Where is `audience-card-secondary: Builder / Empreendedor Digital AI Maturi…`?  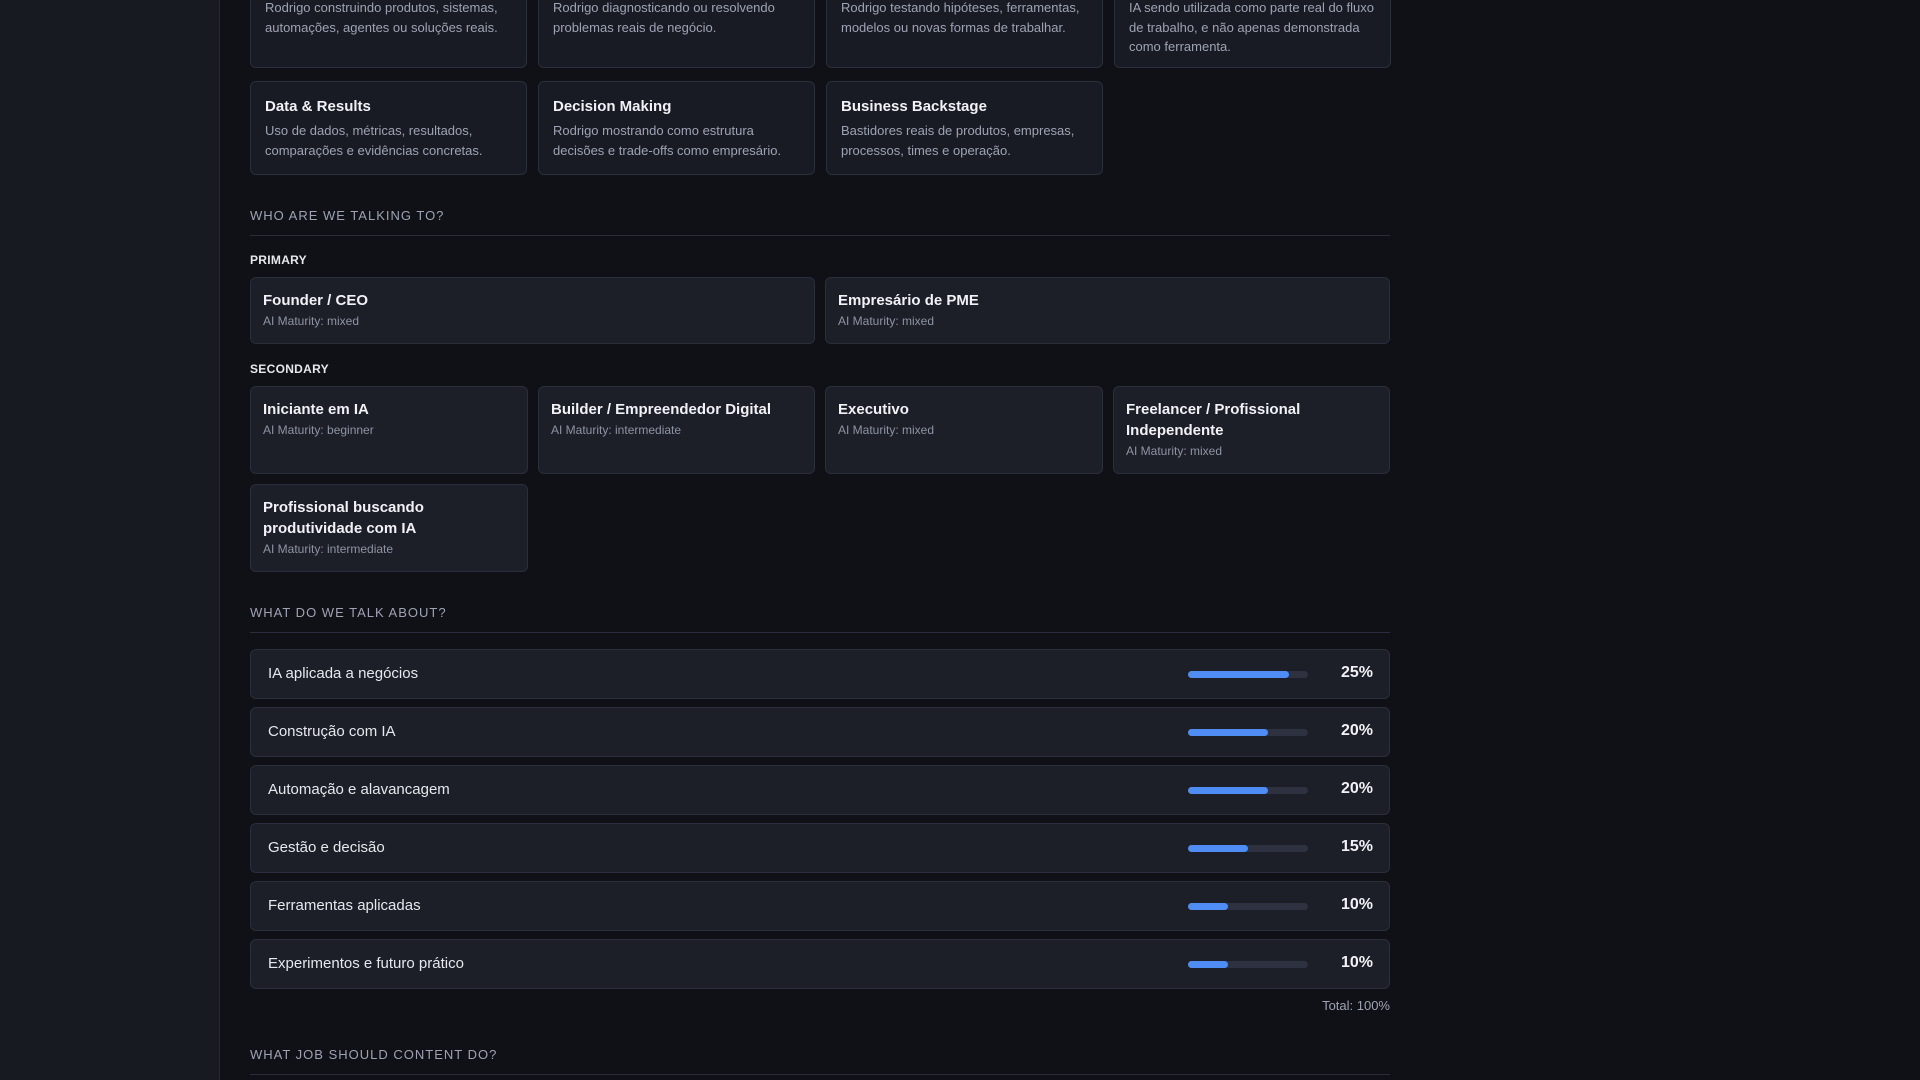
audience-card-secondary: Builder / Empreendedor Digital AI Maturi… is located at coordinates (676, 430).